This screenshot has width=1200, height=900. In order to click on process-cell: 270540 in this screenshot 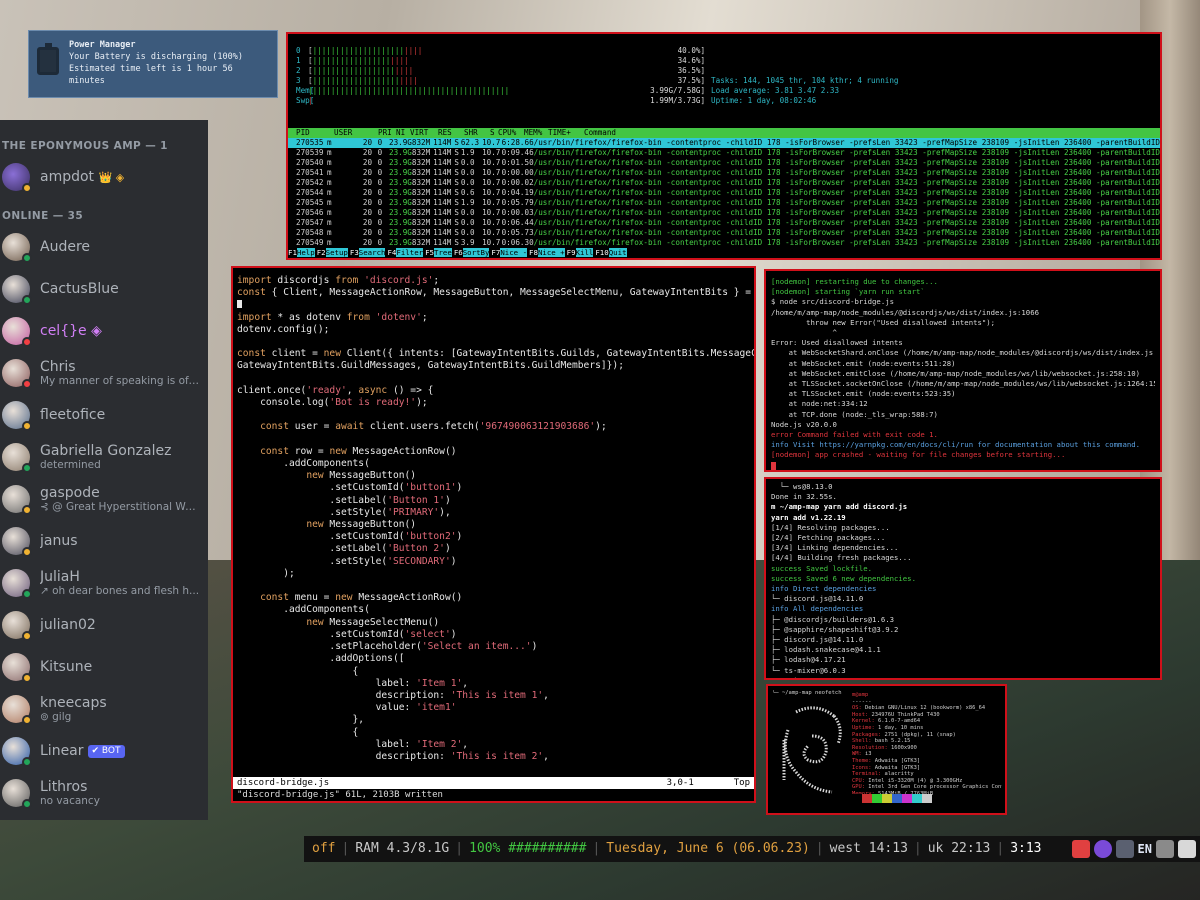, I will do `click(310, 162)`.